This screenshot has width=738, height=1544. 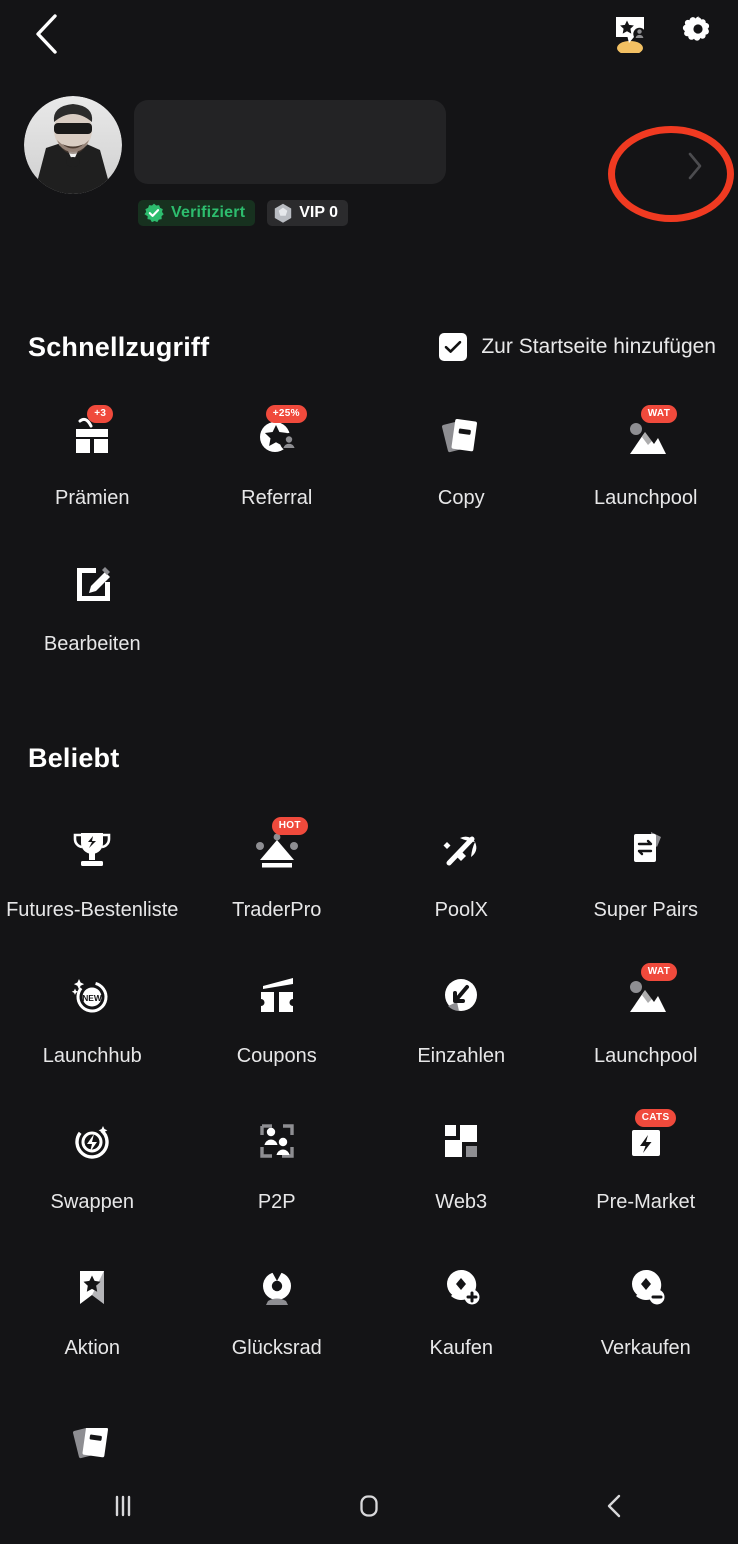 I want to click on grid-item-copy: Copy, so click(x=461, y=473).